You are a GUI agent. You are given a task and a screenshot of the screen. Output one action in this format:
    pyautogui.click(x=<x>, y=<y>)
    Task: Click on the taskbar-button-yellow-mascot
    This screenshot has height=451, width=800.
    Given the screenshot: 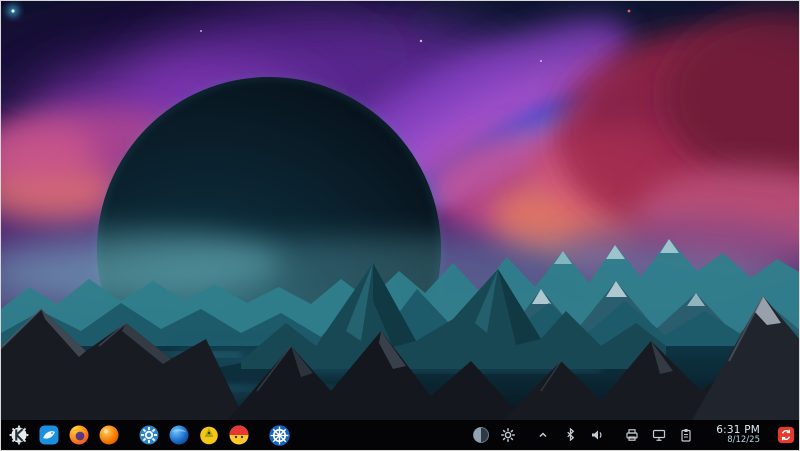 What is the action you would take?
    pyautogui.click(x=209, y=435)
    